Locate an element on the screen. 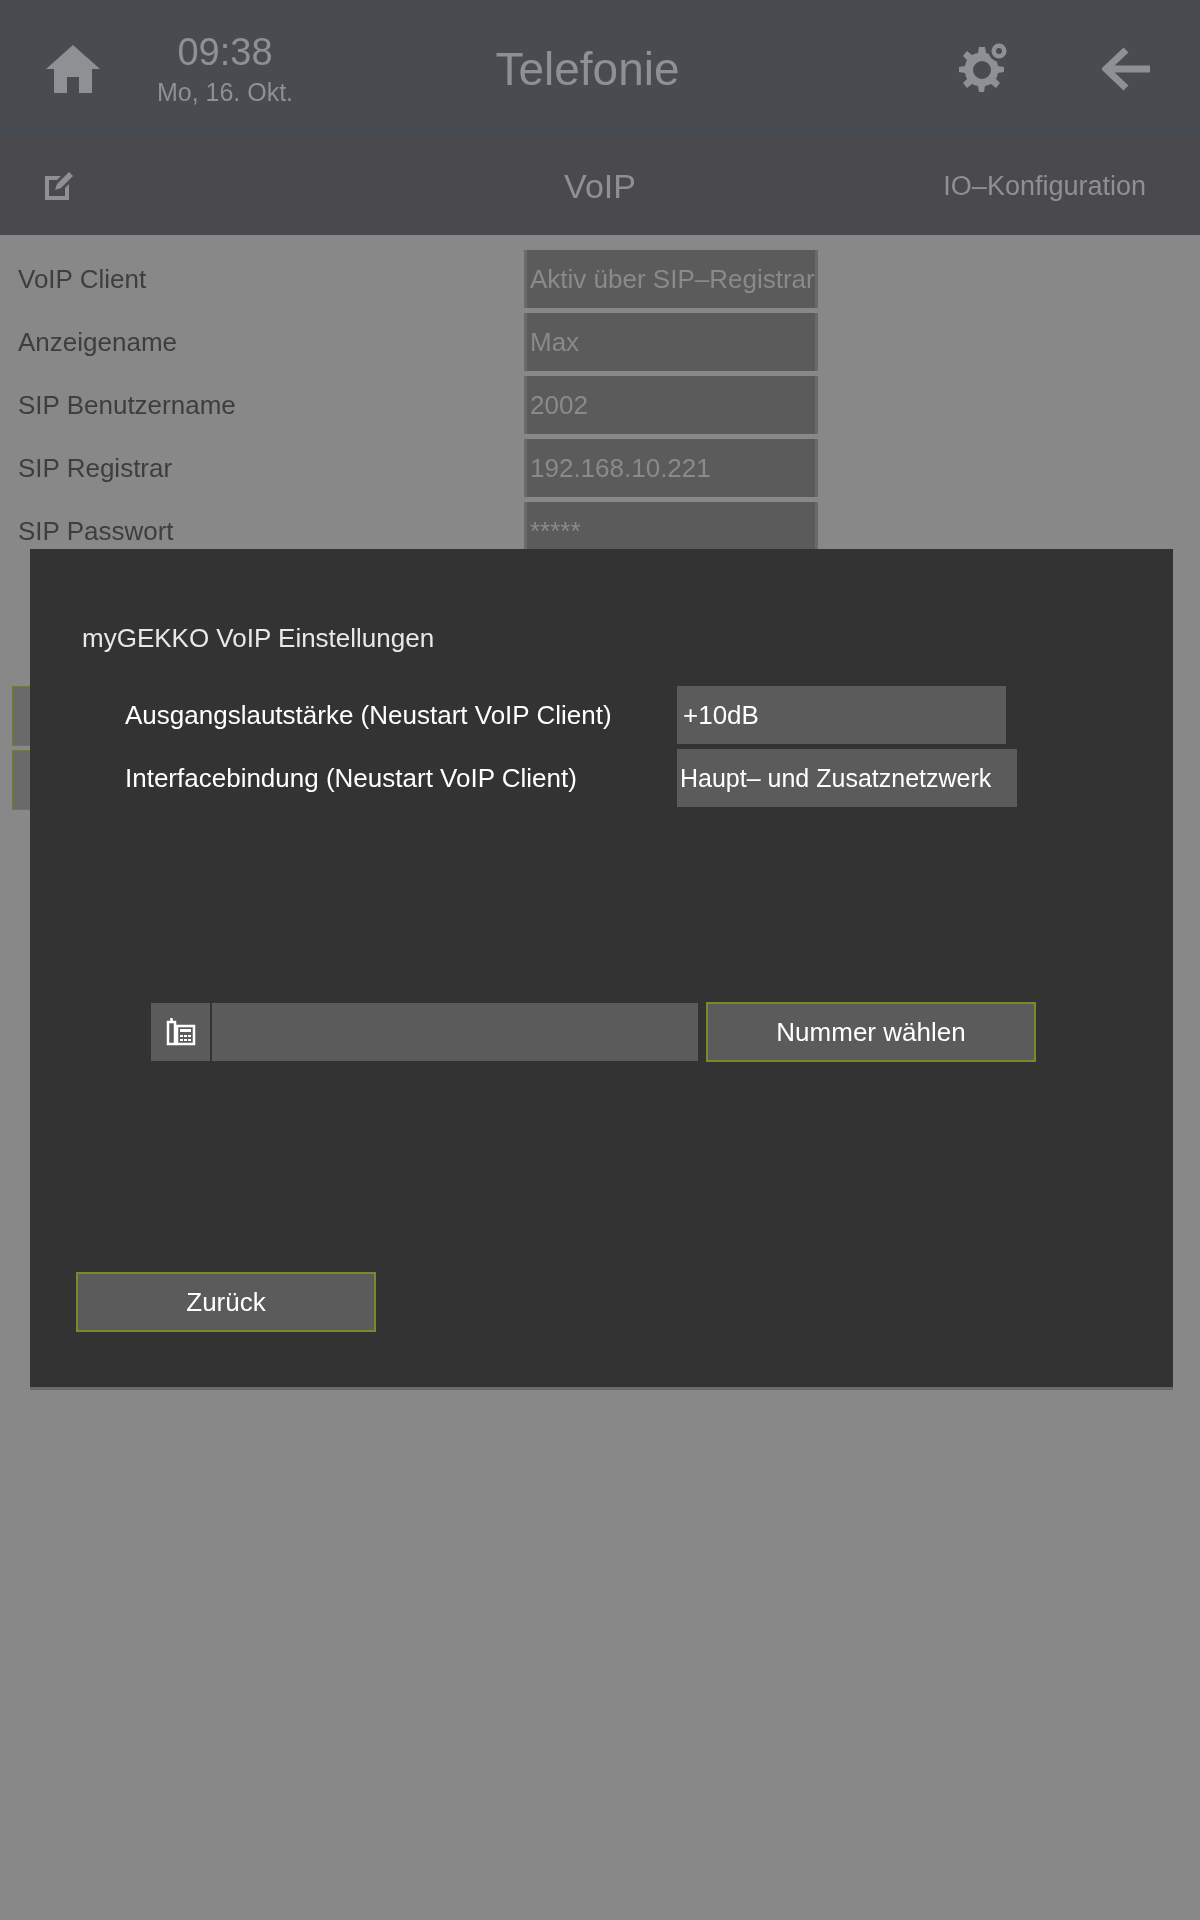 This screenshot has width=1200, height=1920. dialog-setting-field: +10dB is located at coordinates (841, 715).